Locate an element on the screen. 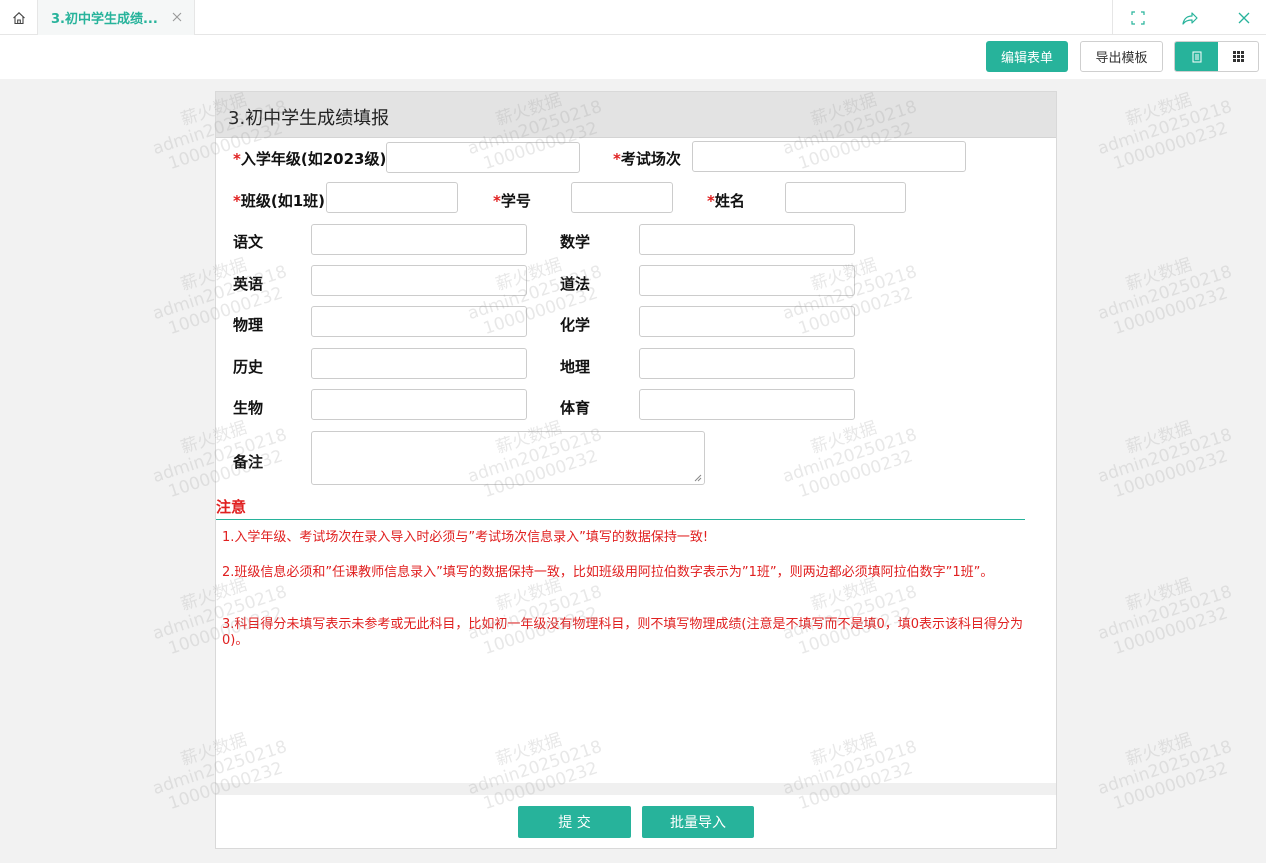 The height and width of the screenshot is (863, 1266). fullscreen-icon is located at coordinates (1138, 17).